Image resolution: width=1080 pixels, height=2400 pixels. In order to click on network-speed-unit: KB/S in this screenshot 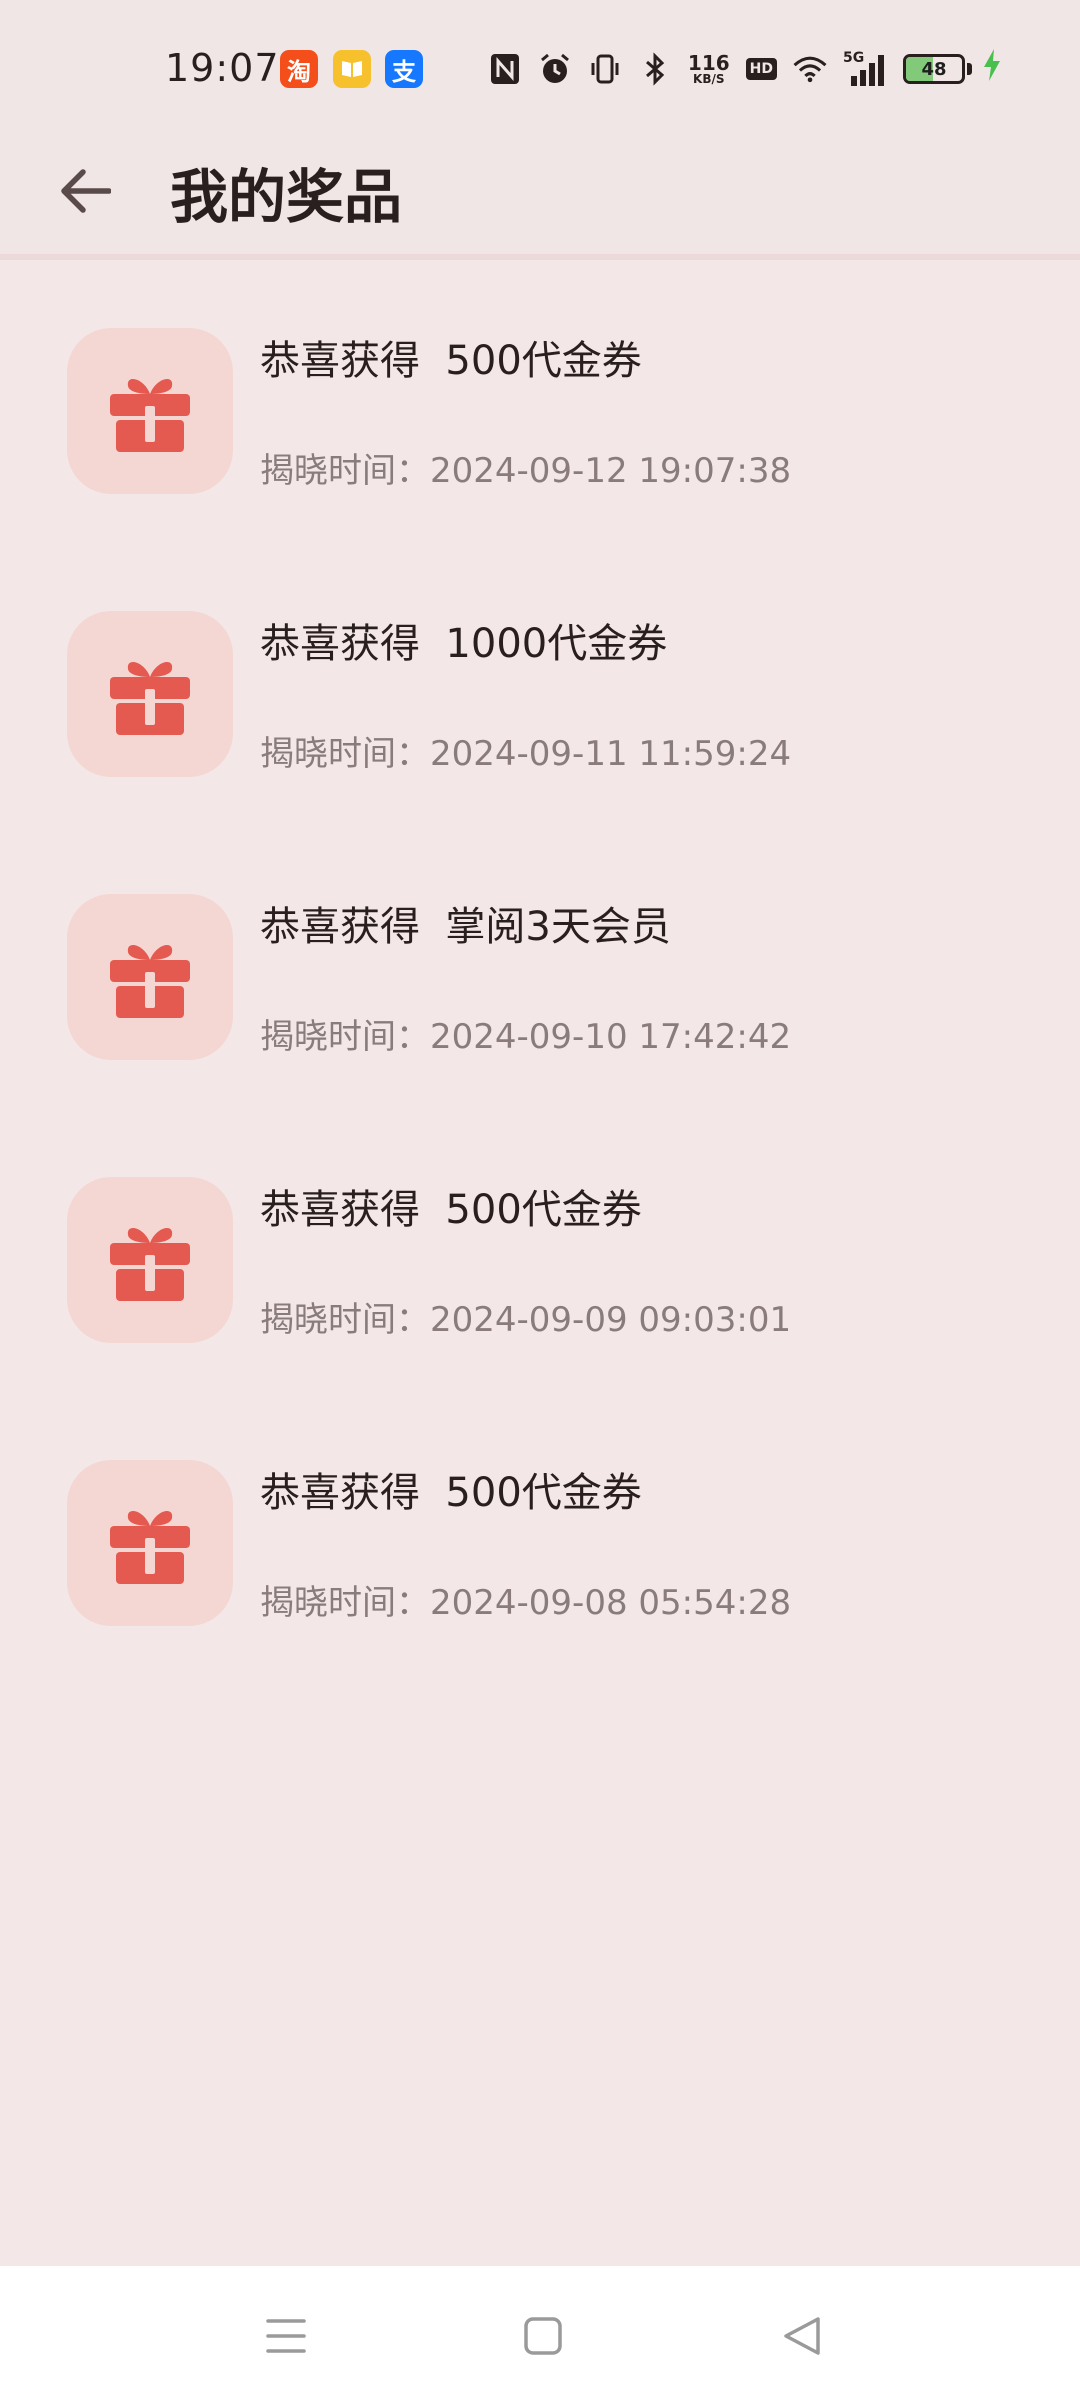, I will do `click(709, 79)`.